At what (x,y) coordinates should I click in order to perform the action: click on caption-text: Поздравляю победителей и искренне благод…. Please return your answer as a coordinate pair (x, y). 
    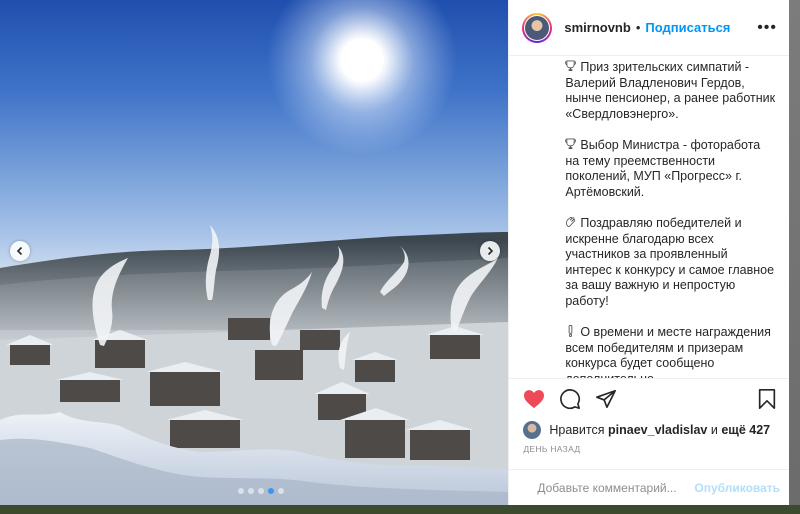
    Looking at the image, I should click on (670, 262).